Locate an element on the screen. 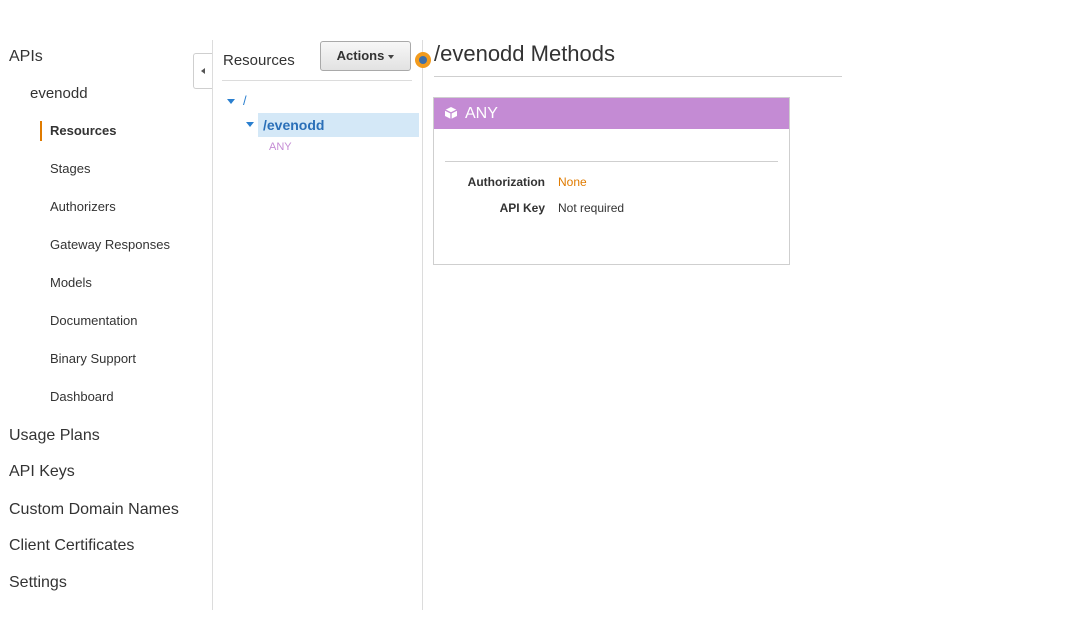 The width and height of the screenshot is (1067, 644). tree-expand-root-icon is located at coordinates (231, 101).